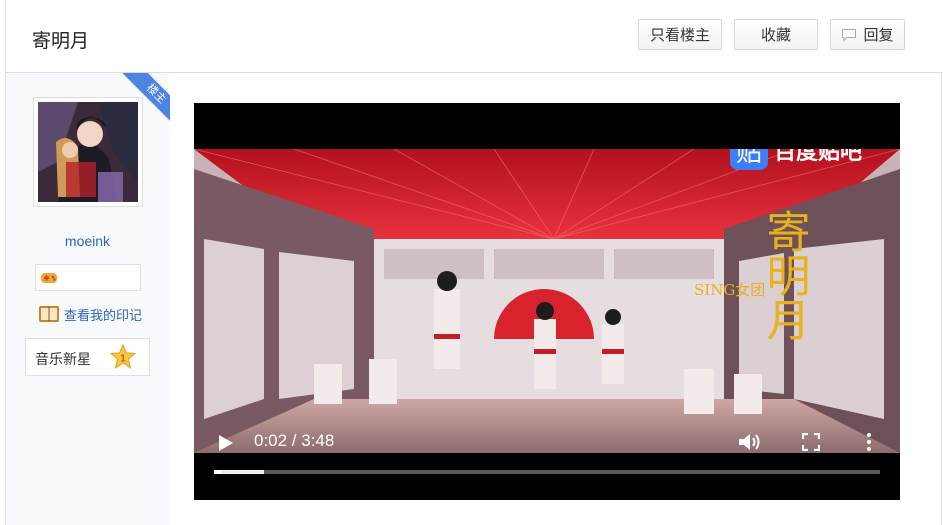 The width and height of the screenshot is (943, 525). Describe the element at coordinates (776, 34) in the screenshot. I see `favorite-button: 收藏` at that location.